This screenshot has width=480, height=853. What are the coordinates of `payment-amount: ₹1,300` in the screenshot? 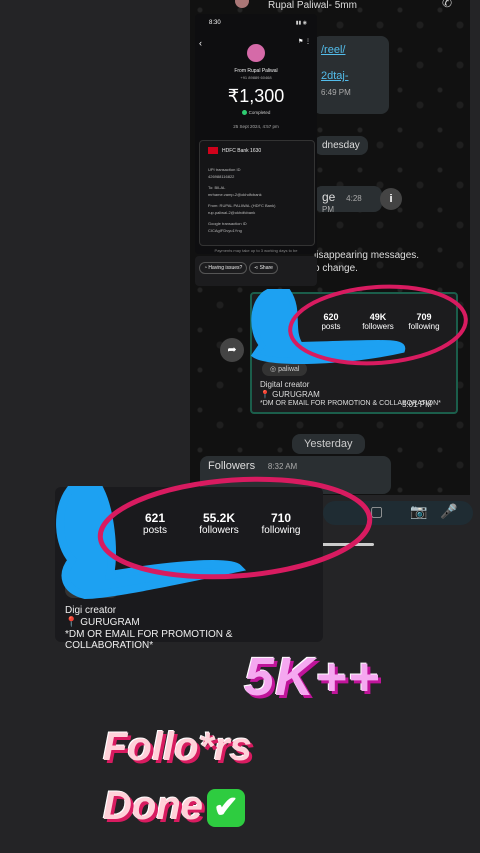 It's located at (256, 96).